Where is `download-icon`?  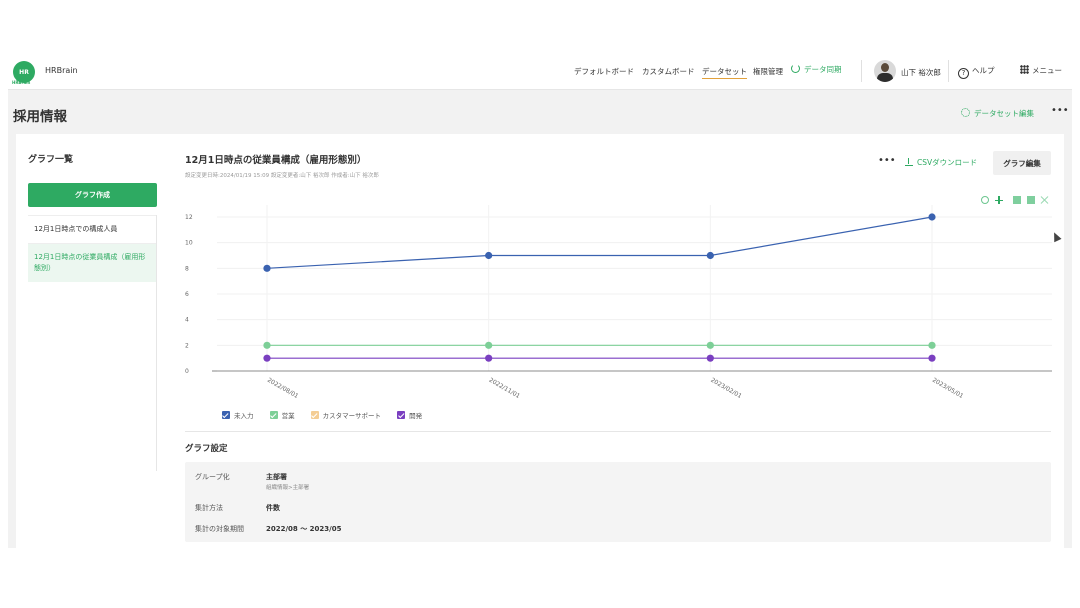 download-icon is located at coordinates (909, 162).